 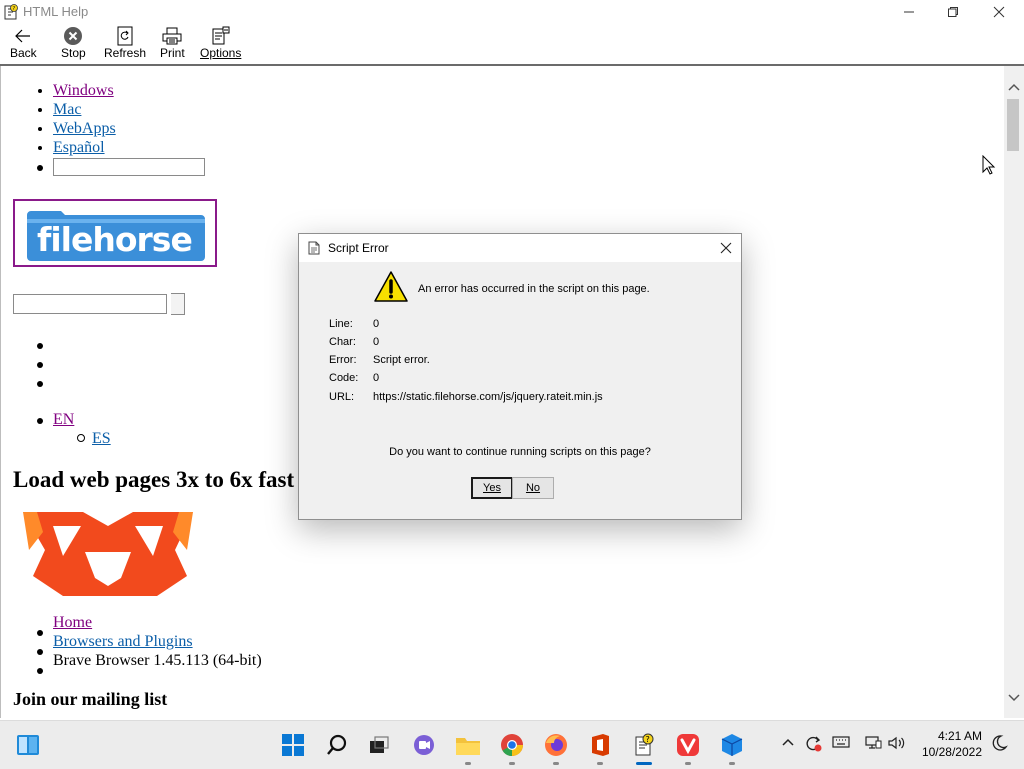 What do you see at coordinates (376, 342) in the screenshot?
I see `field-value-char: 0` at bounding box center [376, 342].